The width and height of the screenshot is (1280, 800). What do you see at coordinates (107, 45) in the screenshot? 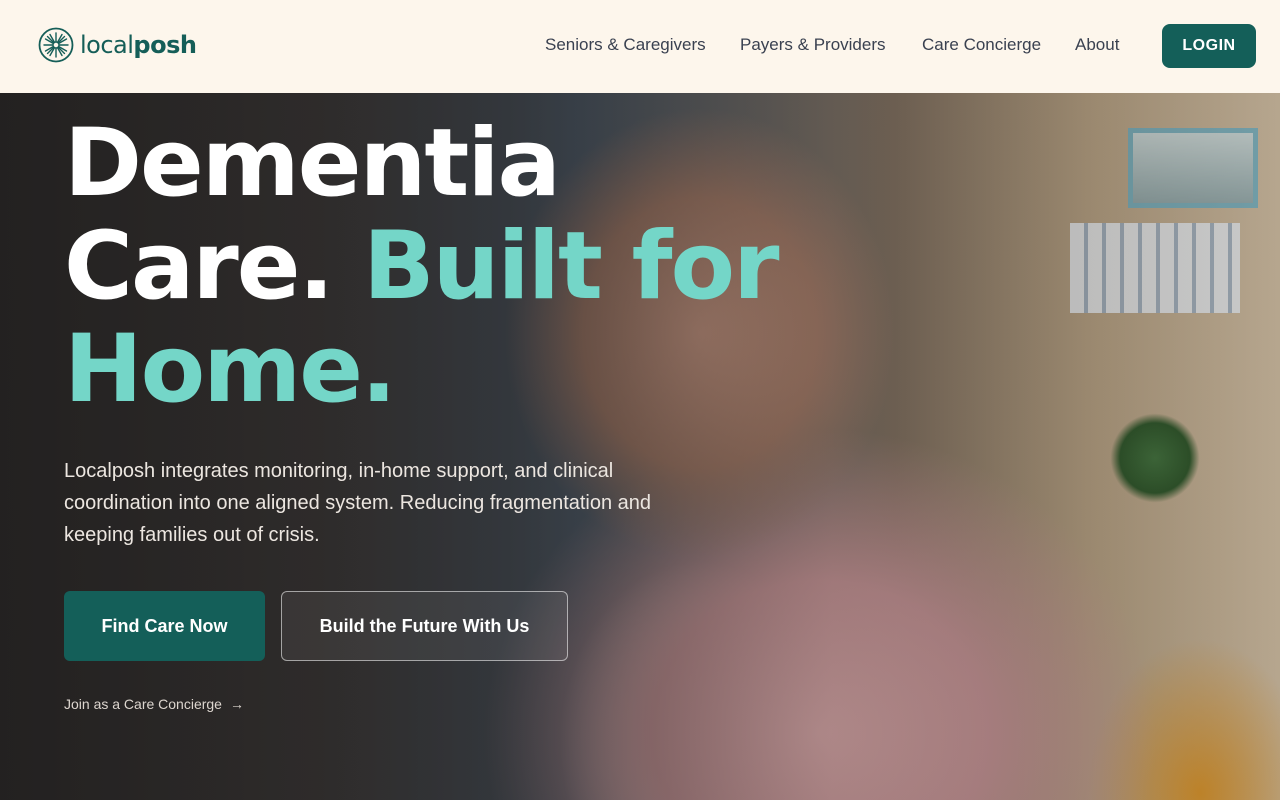
I see `logo-text-regular: local` at bounding box center [107, 45].